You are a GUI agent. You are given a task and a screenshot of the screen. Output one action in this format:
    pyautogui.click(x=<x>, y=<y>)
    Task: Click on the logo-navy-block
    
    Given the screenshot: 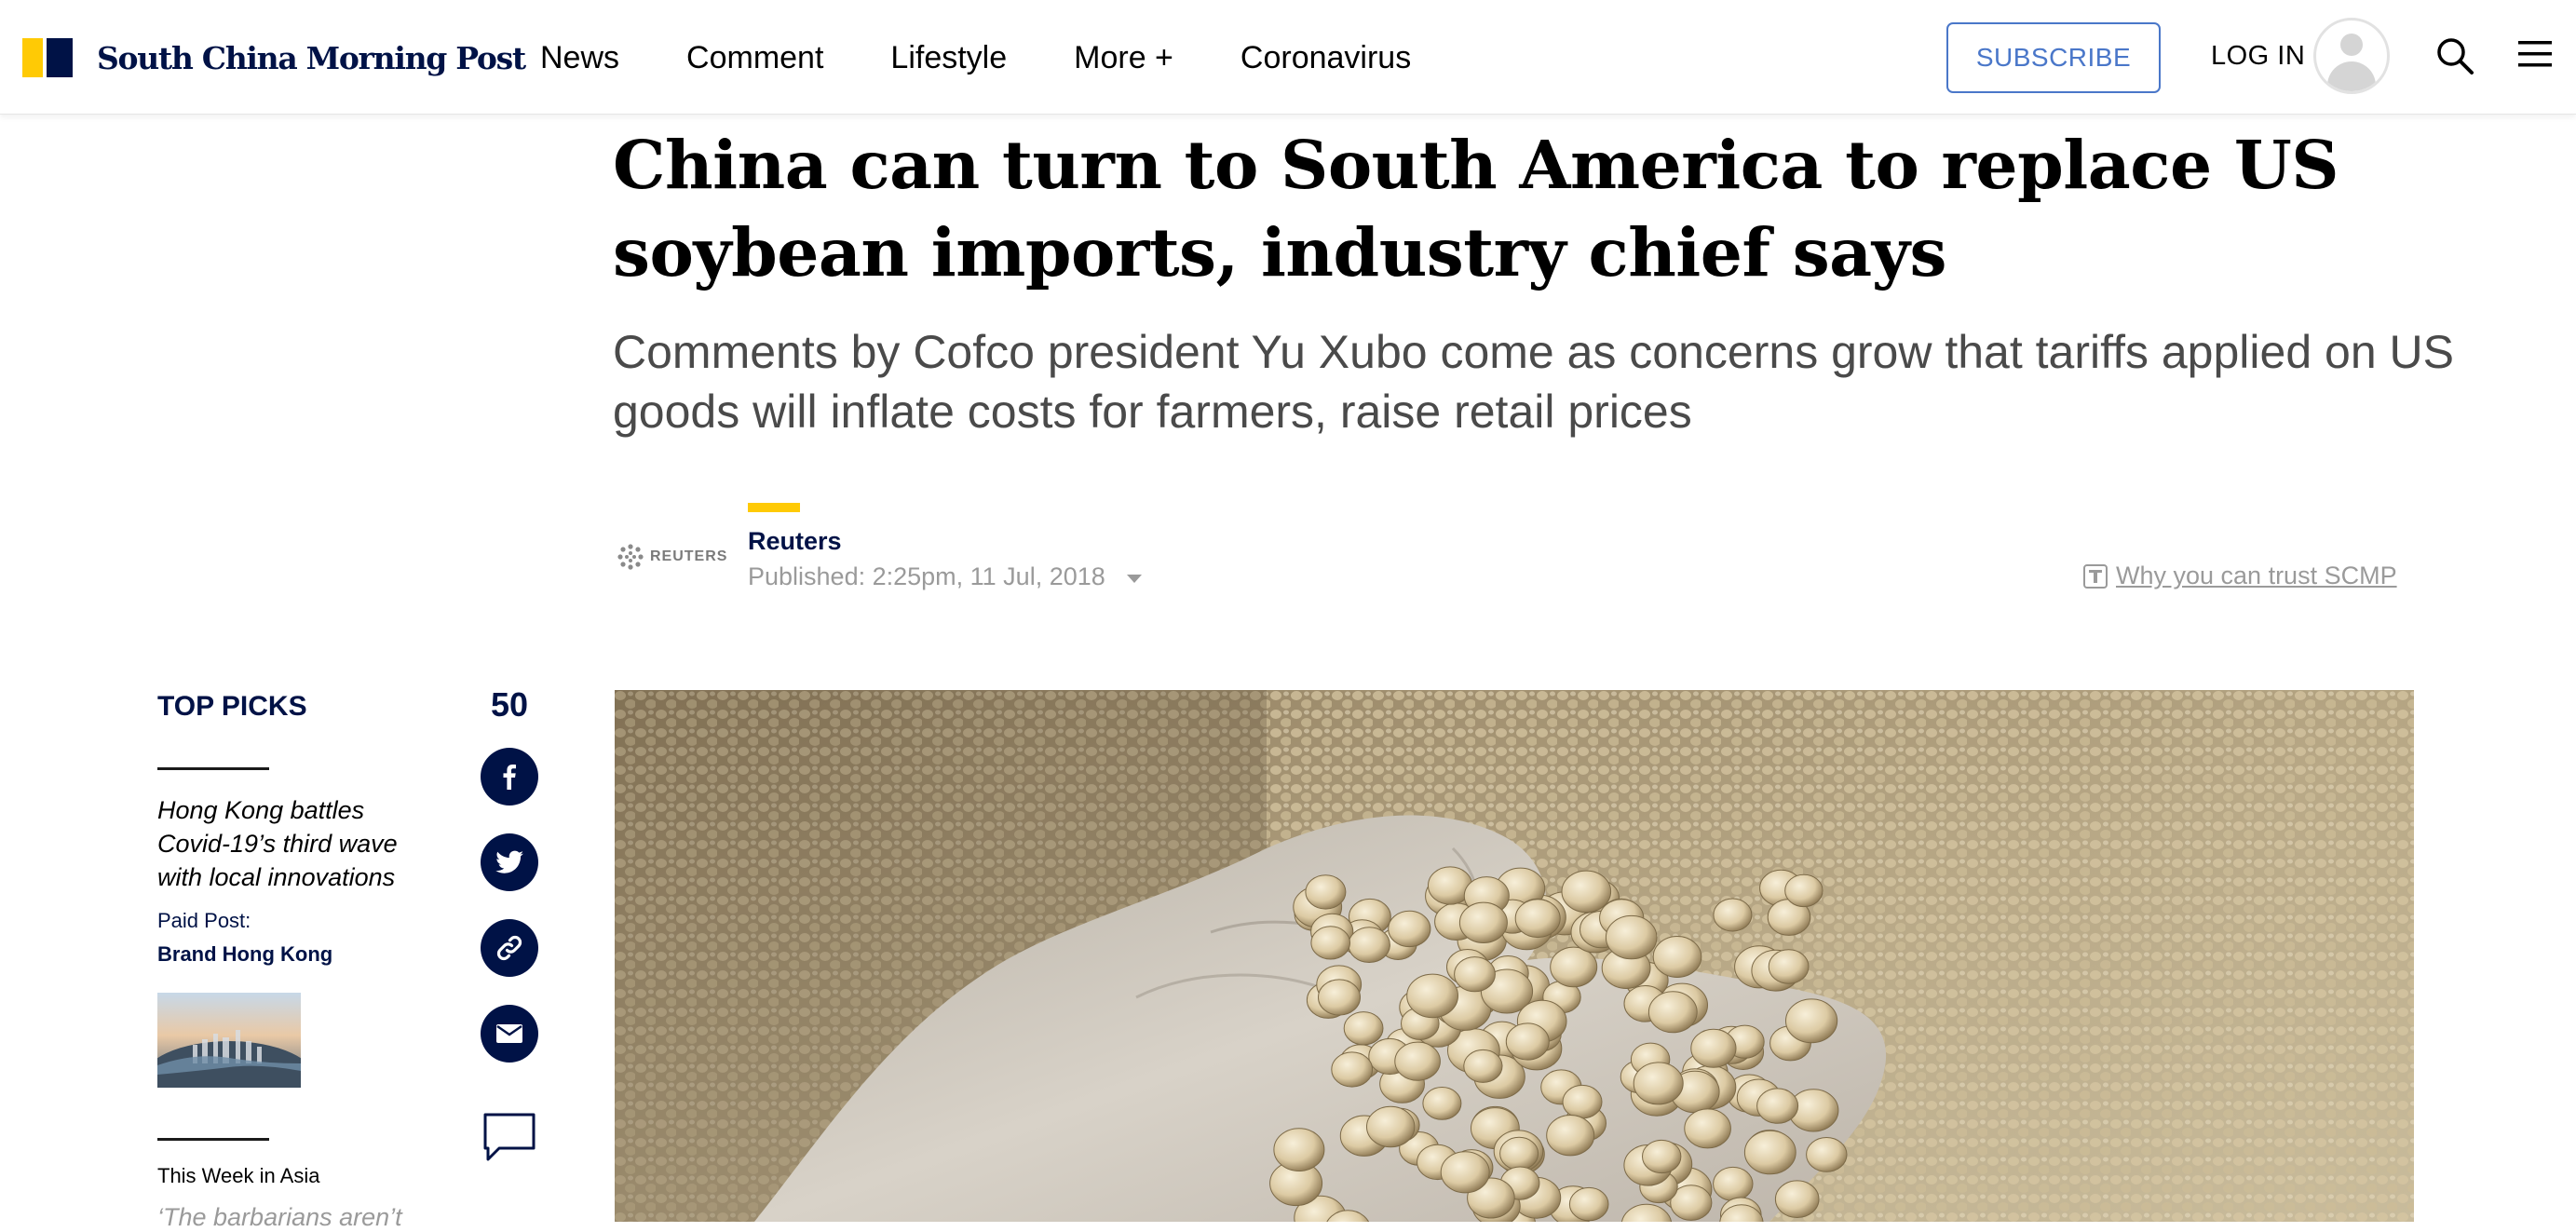 What is the action you would take?
    pyautogui.click(x=60, y=57)
    